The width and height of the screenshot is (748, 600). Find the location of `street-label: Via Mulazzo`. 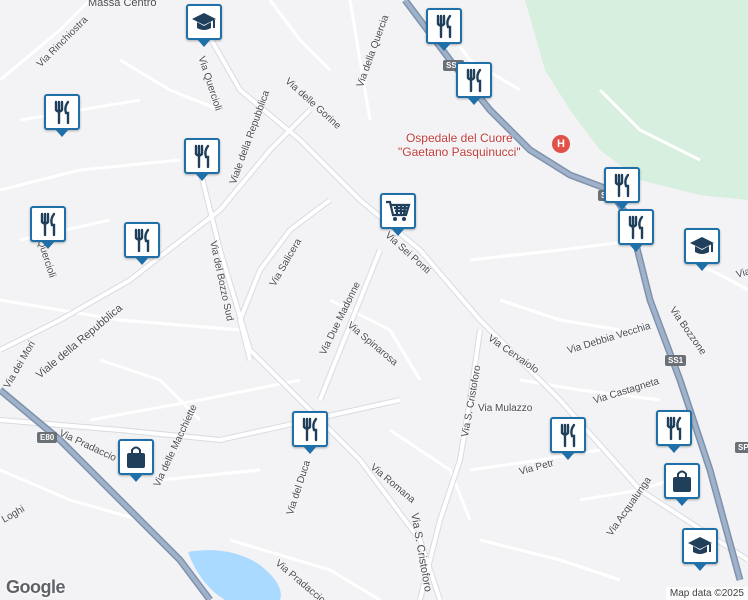

street-label: Via Mulazzo is located at coordinates (505, 408).